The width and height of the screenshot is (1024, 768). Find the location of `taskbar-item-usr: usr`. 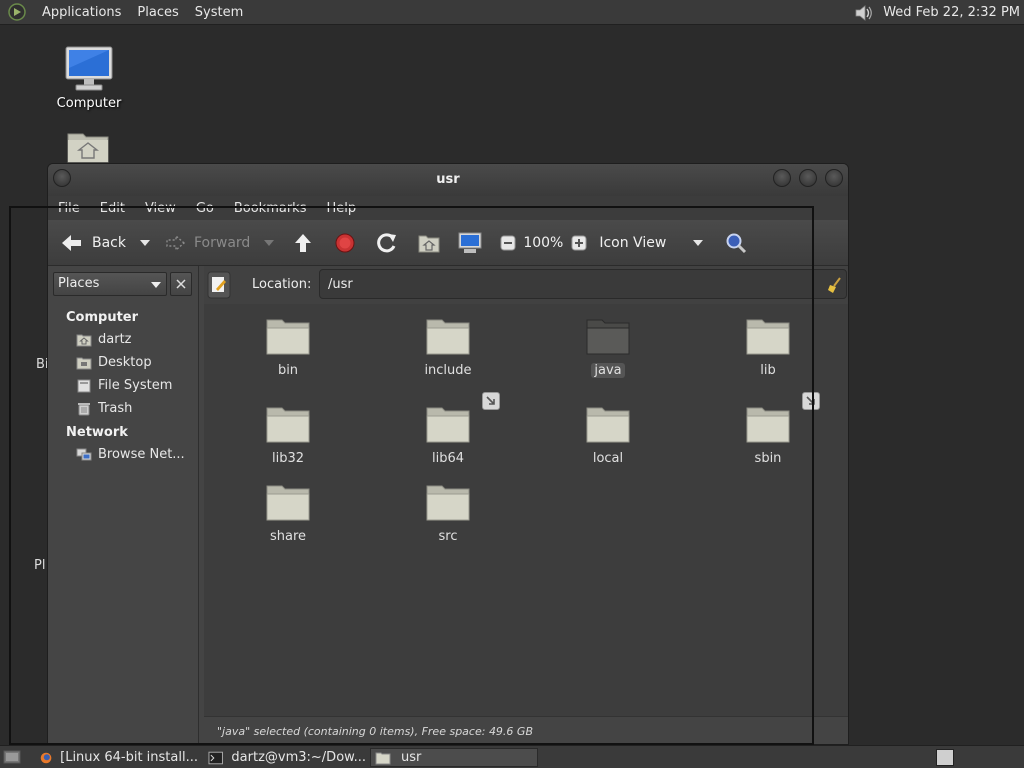

taskbar-item-usr: usr is located at coordinates (454, 757).